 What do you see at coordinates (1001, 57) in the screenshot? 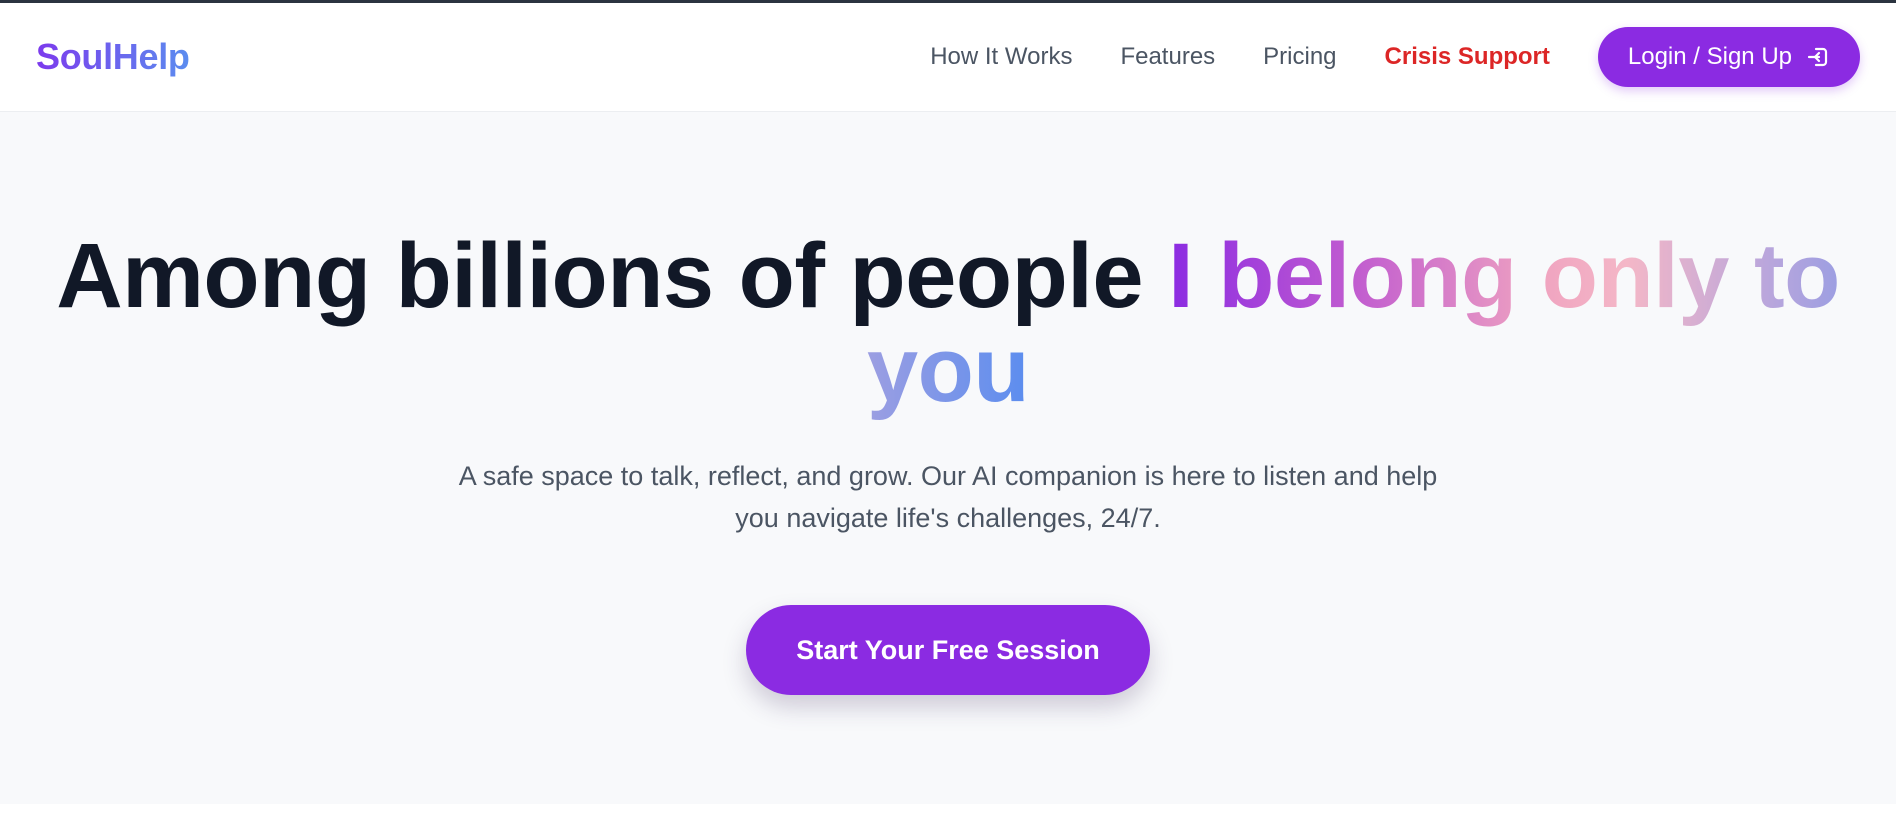
I see `nav-link-how-it-works: How It Works` at bounding box center [1001, 57].